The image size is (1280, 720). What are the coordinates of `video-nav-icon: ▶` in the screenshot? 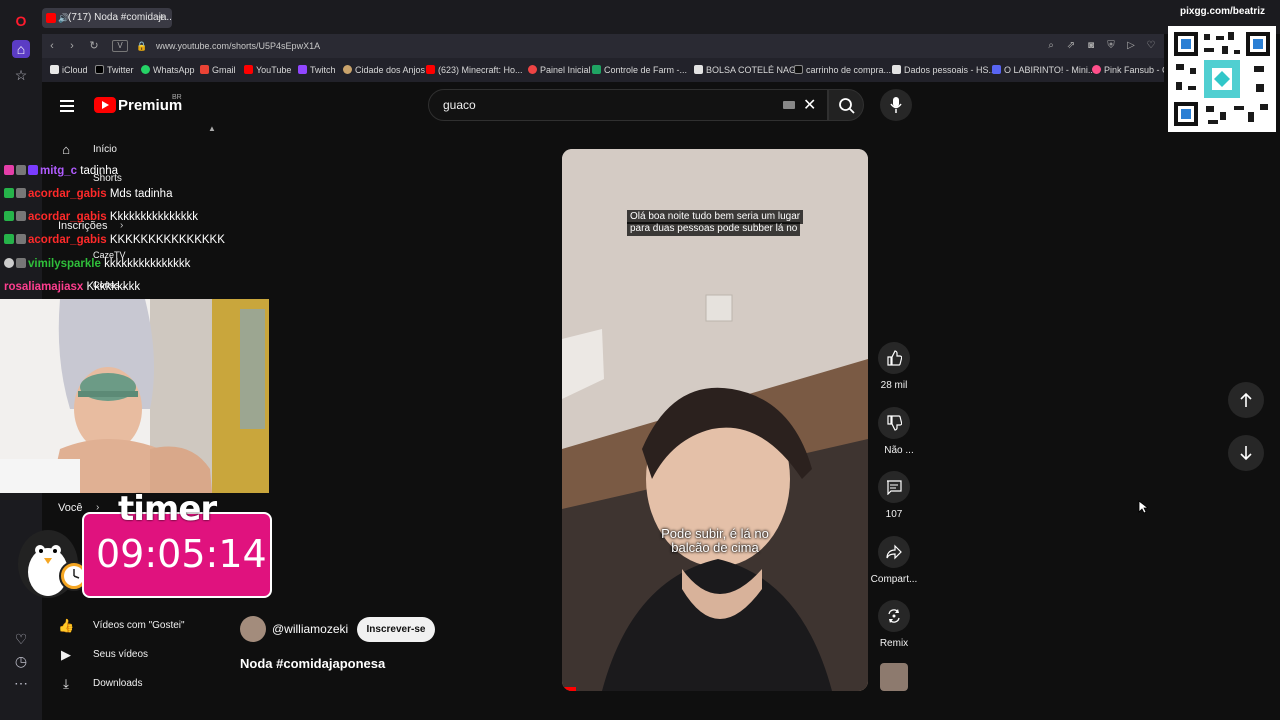 It's located at (66, 655).